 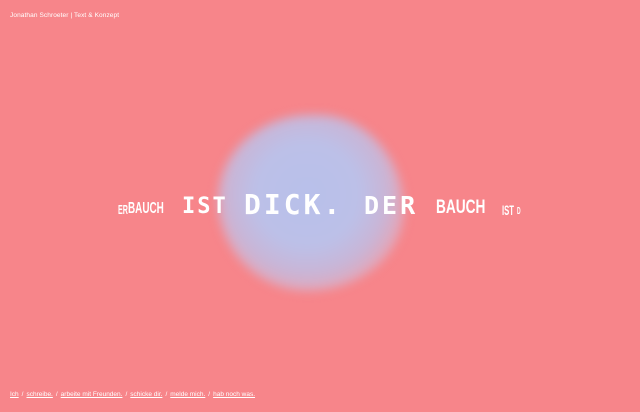 I want to click on ticker-word: D, so click(x=519, y=211).